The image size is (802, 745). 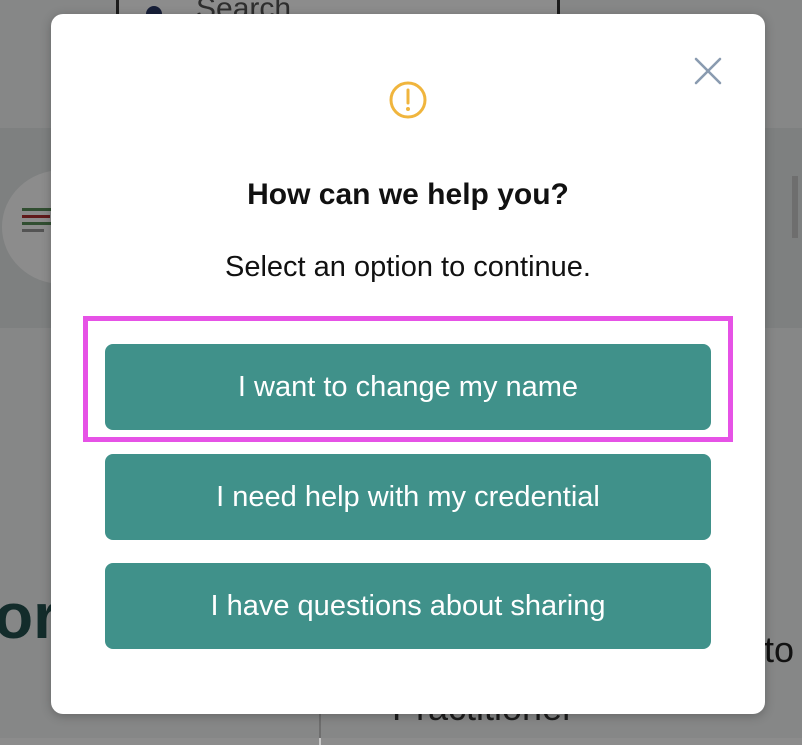 What do you see at coordinates (408, 606) in the screenshot?
I see `sharing-questions-button: I have questions about sharing` at bounding box center [408, 606].